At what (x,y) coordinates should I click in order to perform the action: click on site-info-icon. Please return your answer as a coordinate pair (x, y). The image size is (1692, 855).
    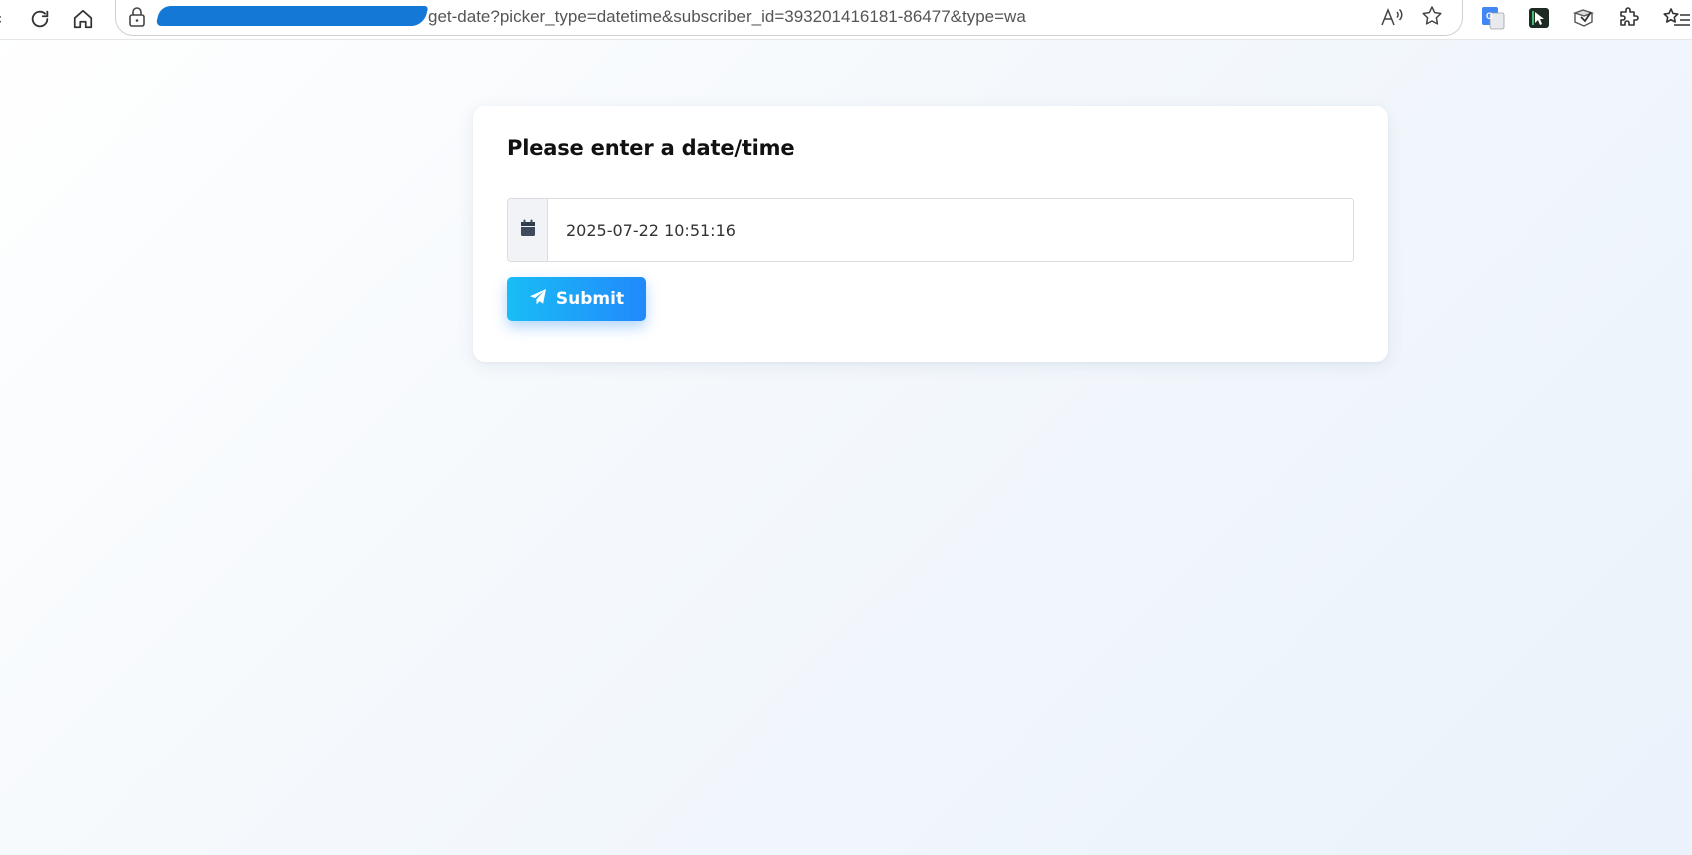
    Looking at the image, I should click on (137, 19).